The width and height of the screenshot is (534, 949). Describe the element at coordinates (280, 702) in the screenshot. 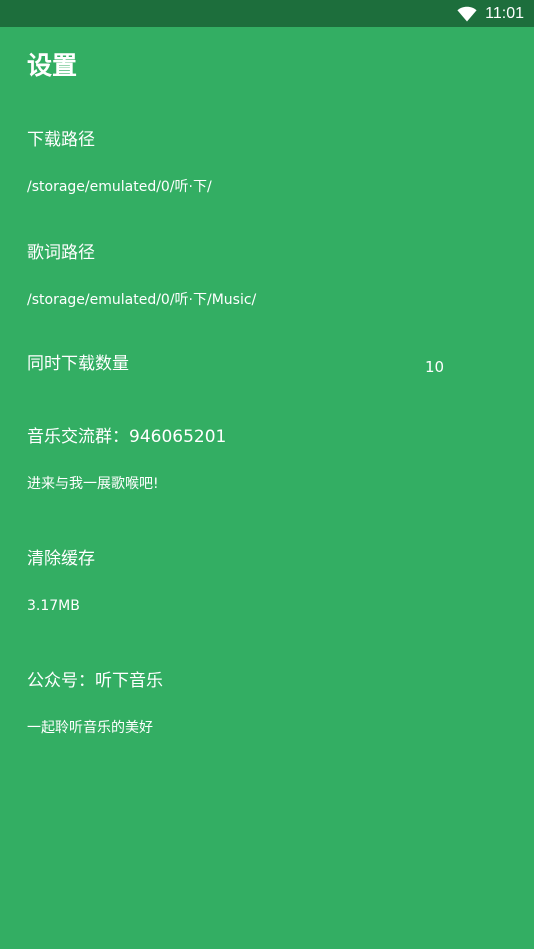

I see `setting-official-account: 公众号：听下音乐 一起聆听音乐的美好` at that location.